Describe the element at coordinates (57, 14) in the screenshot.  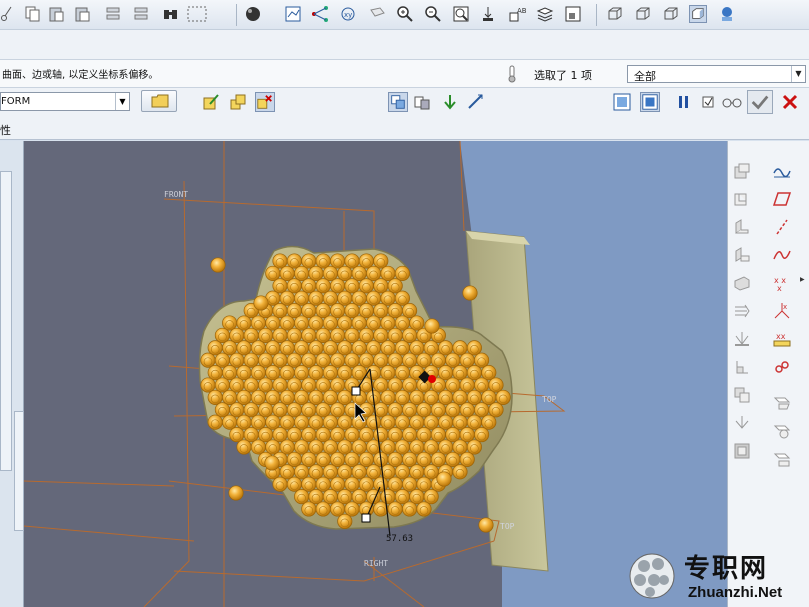
I see `paste-icon` at that location.